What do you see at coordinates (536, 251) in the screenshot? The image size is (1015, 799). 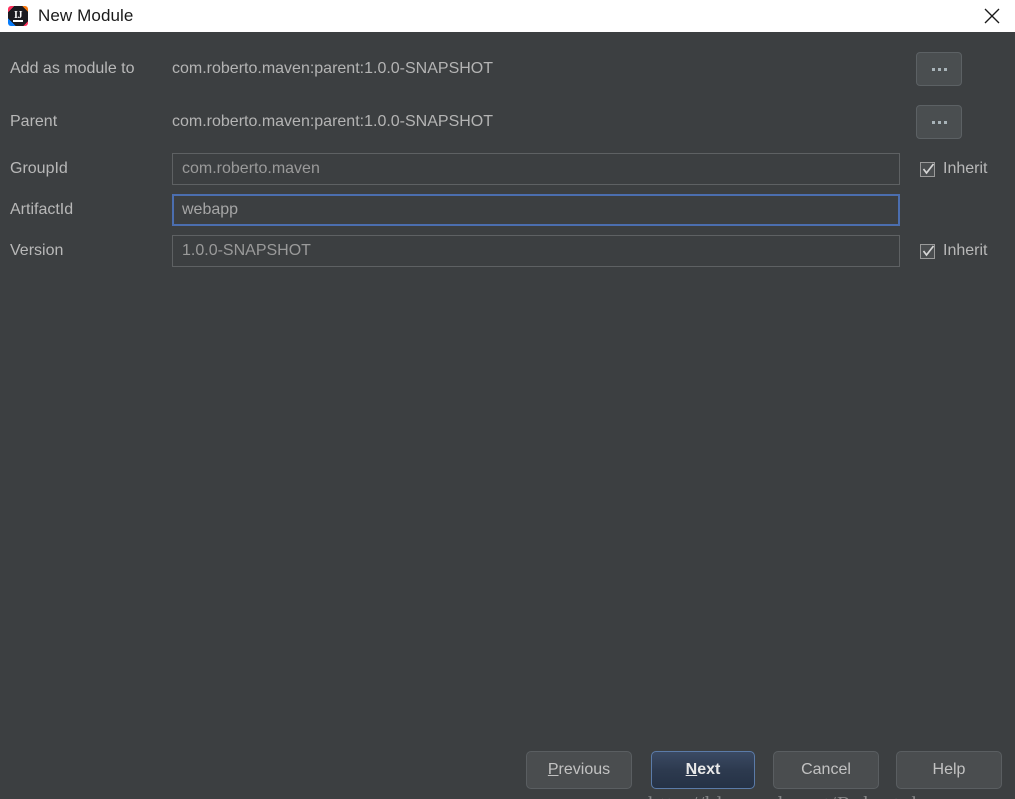 I see `version-input: 1.0.0-SNAPSHOT` at bounding box center [536, 251].